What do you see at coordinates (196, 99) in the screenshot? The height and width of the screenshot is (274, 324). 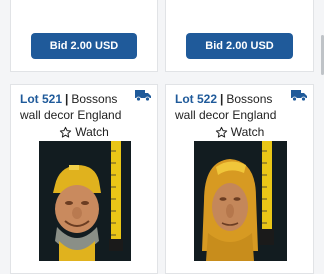 I see `lot-number: Lot 522` at bounding box center [196, 99].